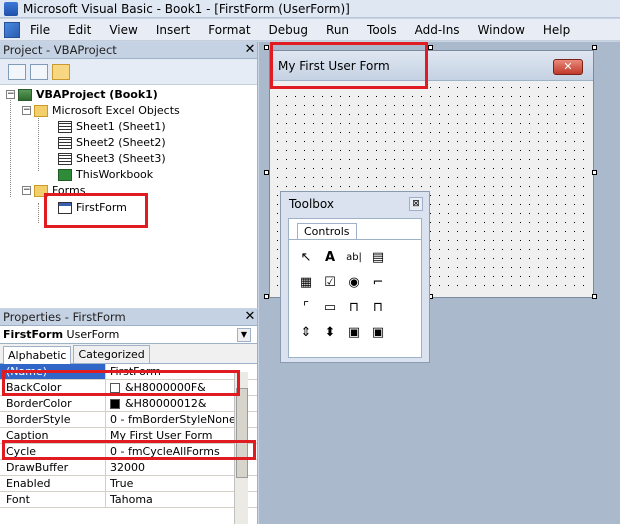 The width and height of the screenshot is (620, 524). Describe the element at coordinates (355, 239) in the screenshot. I see `tab-divider` at that location.